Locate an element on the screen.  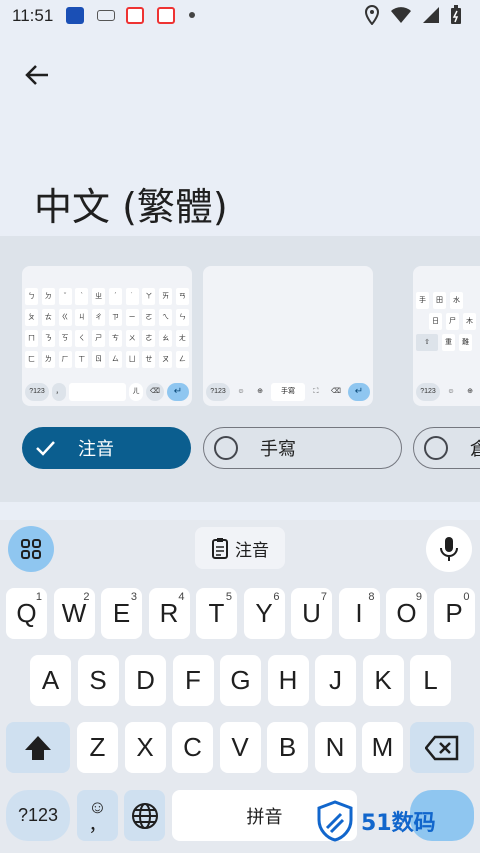
preview-key: ㄦ is located at coordinates (136, 392).